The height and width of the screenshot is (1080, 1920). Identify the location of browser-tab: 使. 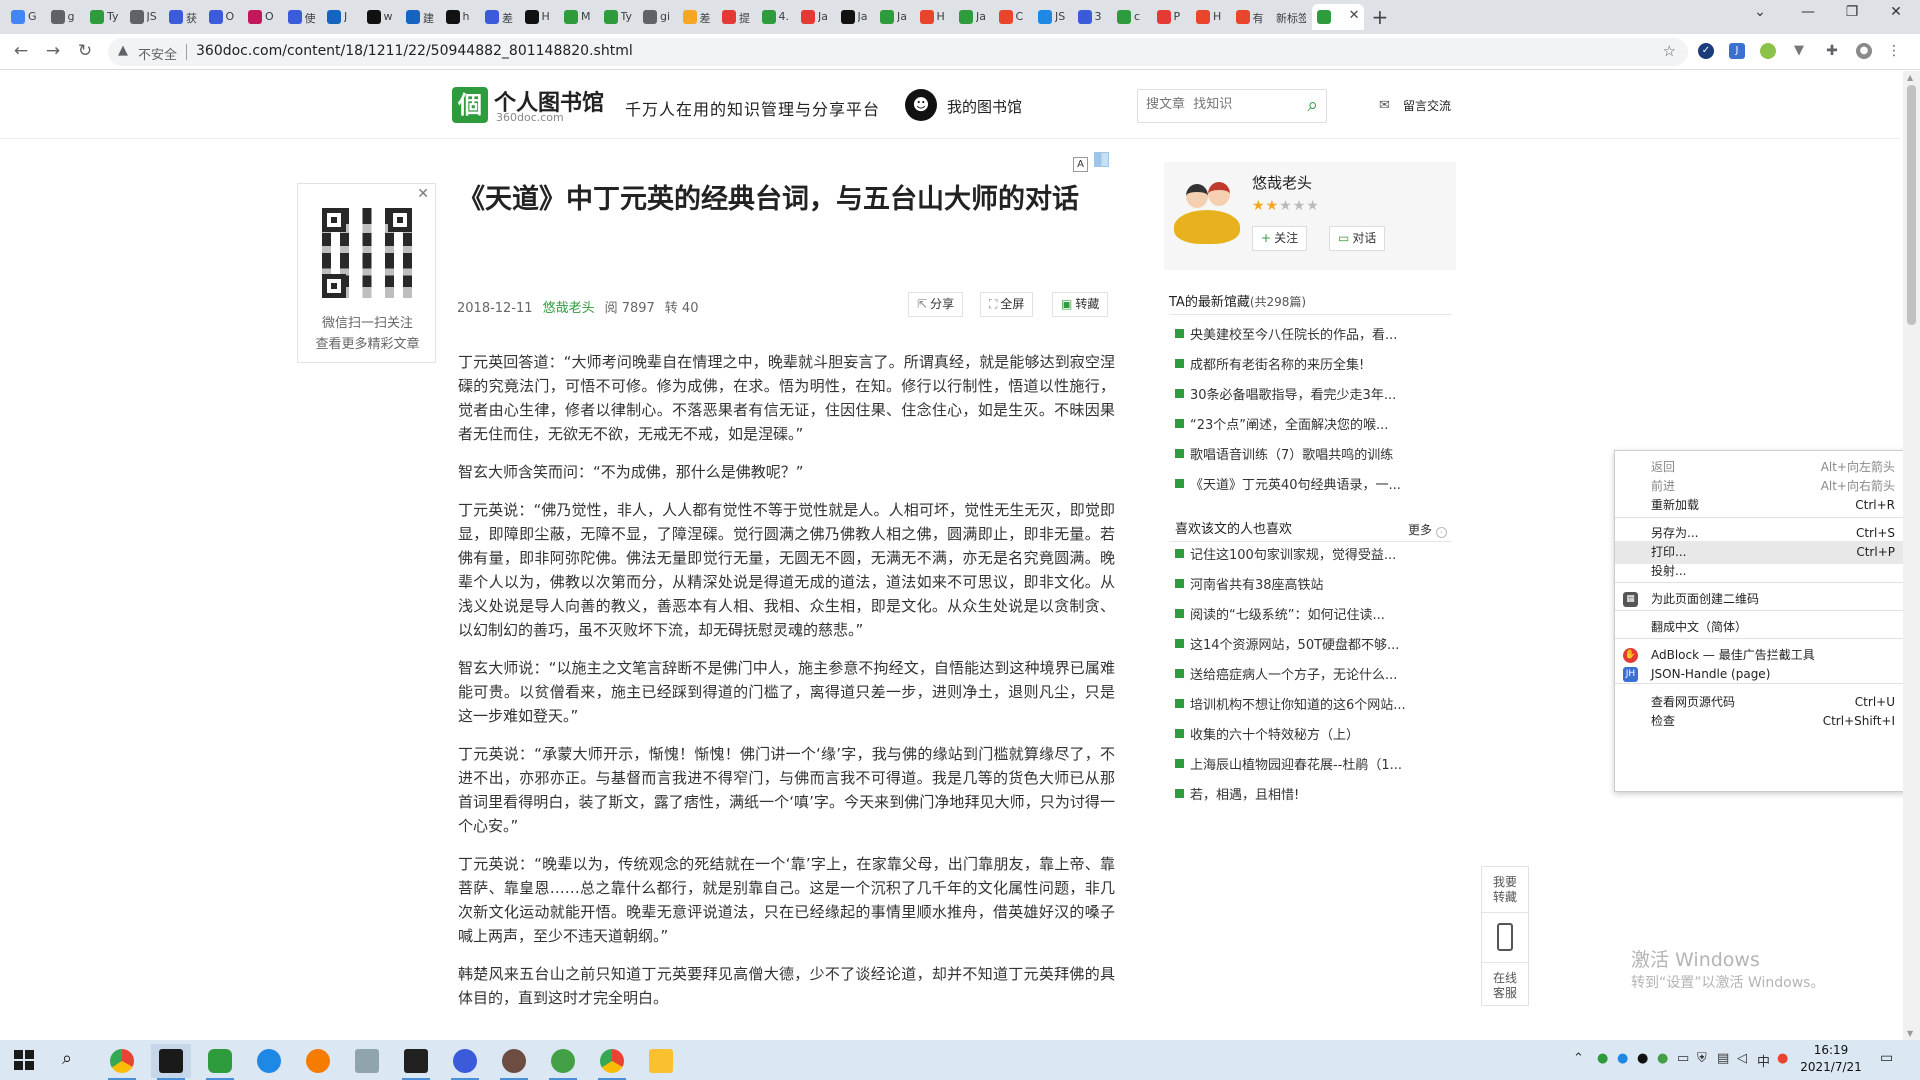
(302, 17).